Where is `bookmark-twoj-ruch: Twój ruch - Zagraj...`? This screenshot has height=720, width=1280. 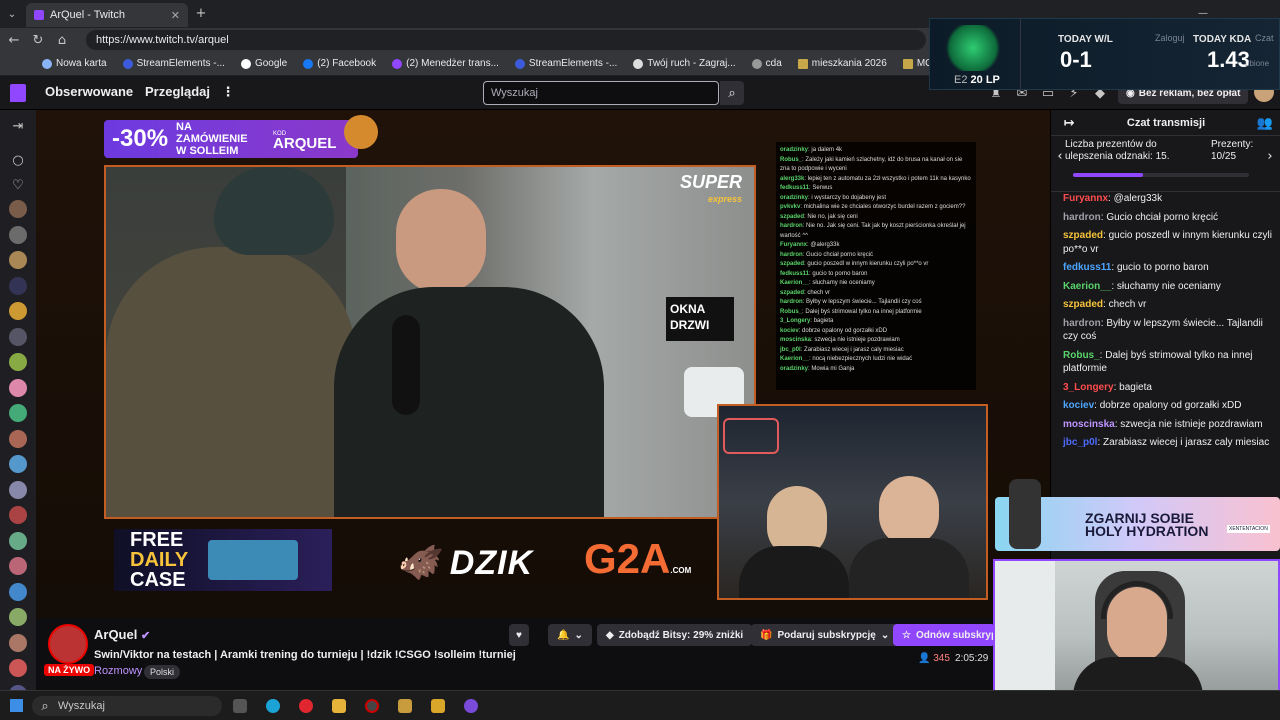 bookmark-twoj-ruch: Twój ruch - Zagraj... is located at coordinates (684, 63).